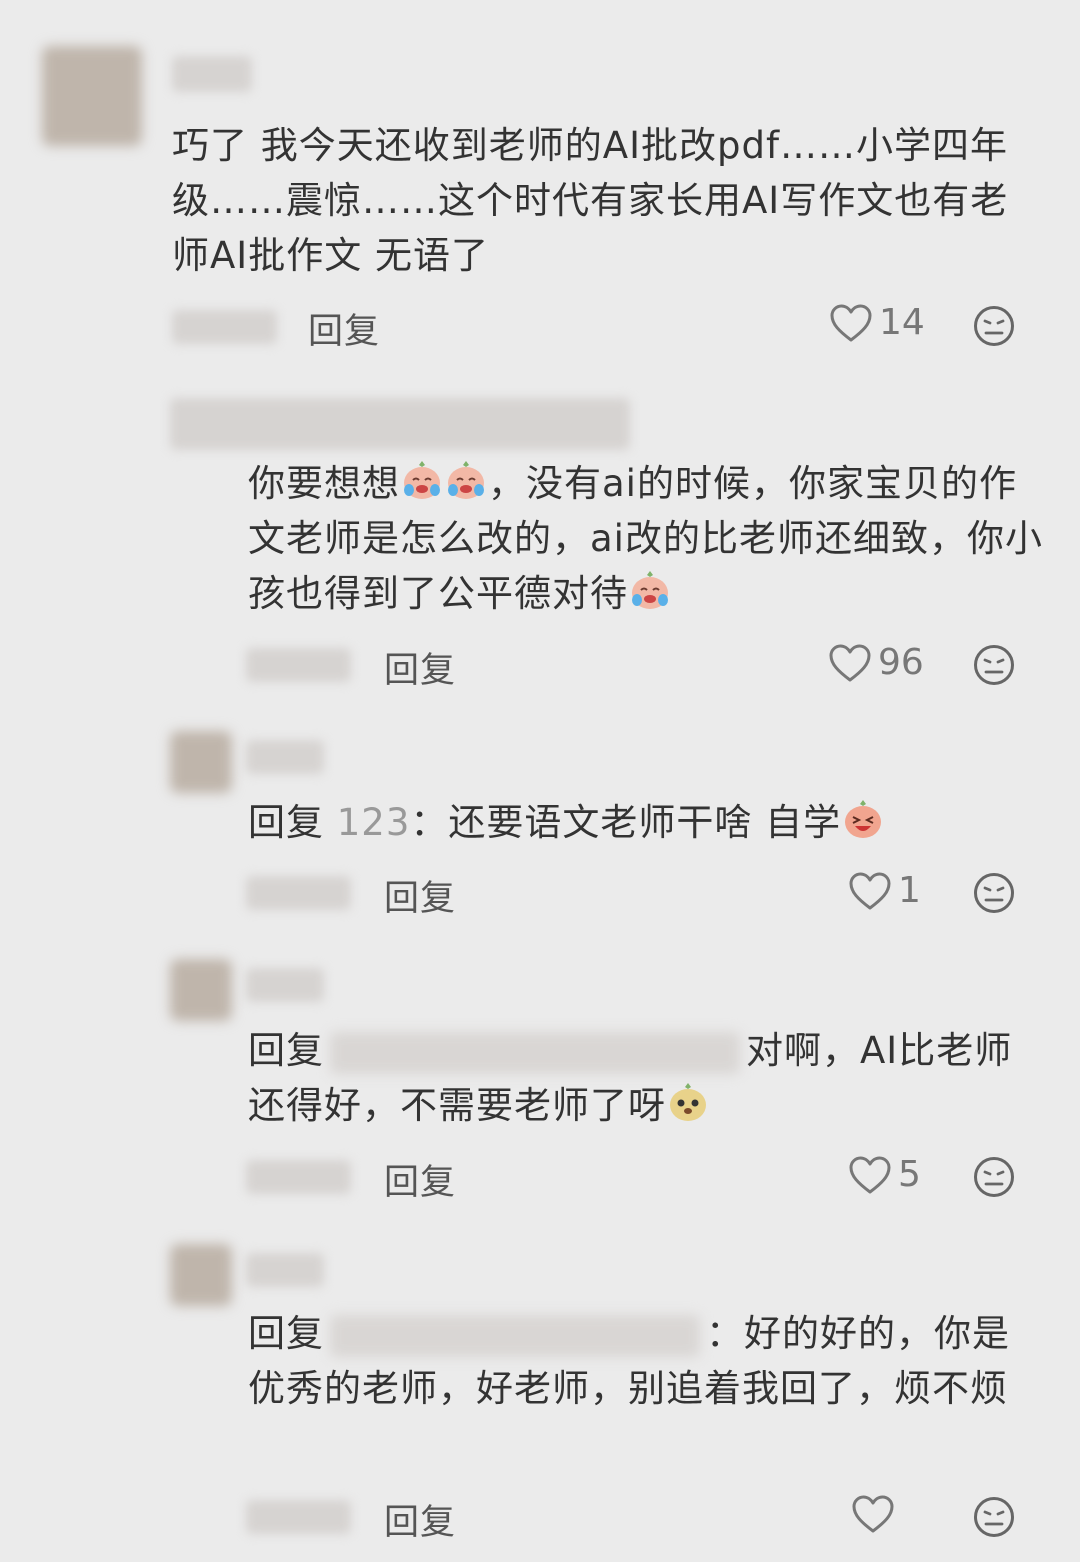 This screenshot has height=1562, width=1080. What do you see at coordinates (901, 662) in the screenshot?
I see `like-count: 96` at bounding box center [901, 662].